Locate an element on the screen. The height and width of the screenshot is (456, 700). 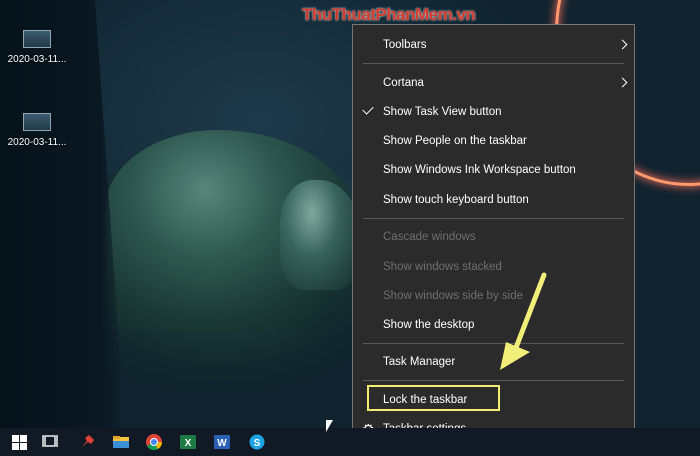
menu-item-label: Show Windows Ink Workspace button is located at coordinates (479, 170).